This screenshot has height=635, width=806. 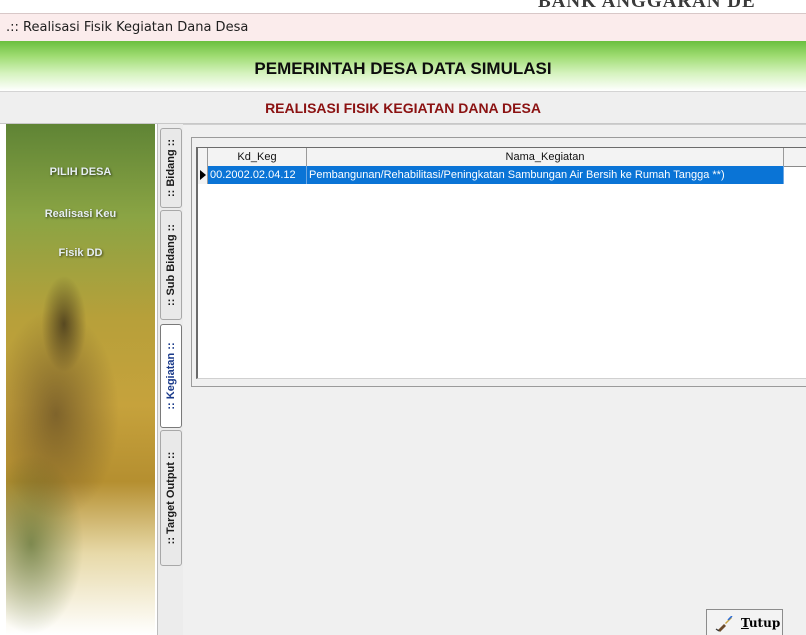 I want to click on tab-bidang-label: :: Bidang ::, so click(x=171, y=168).